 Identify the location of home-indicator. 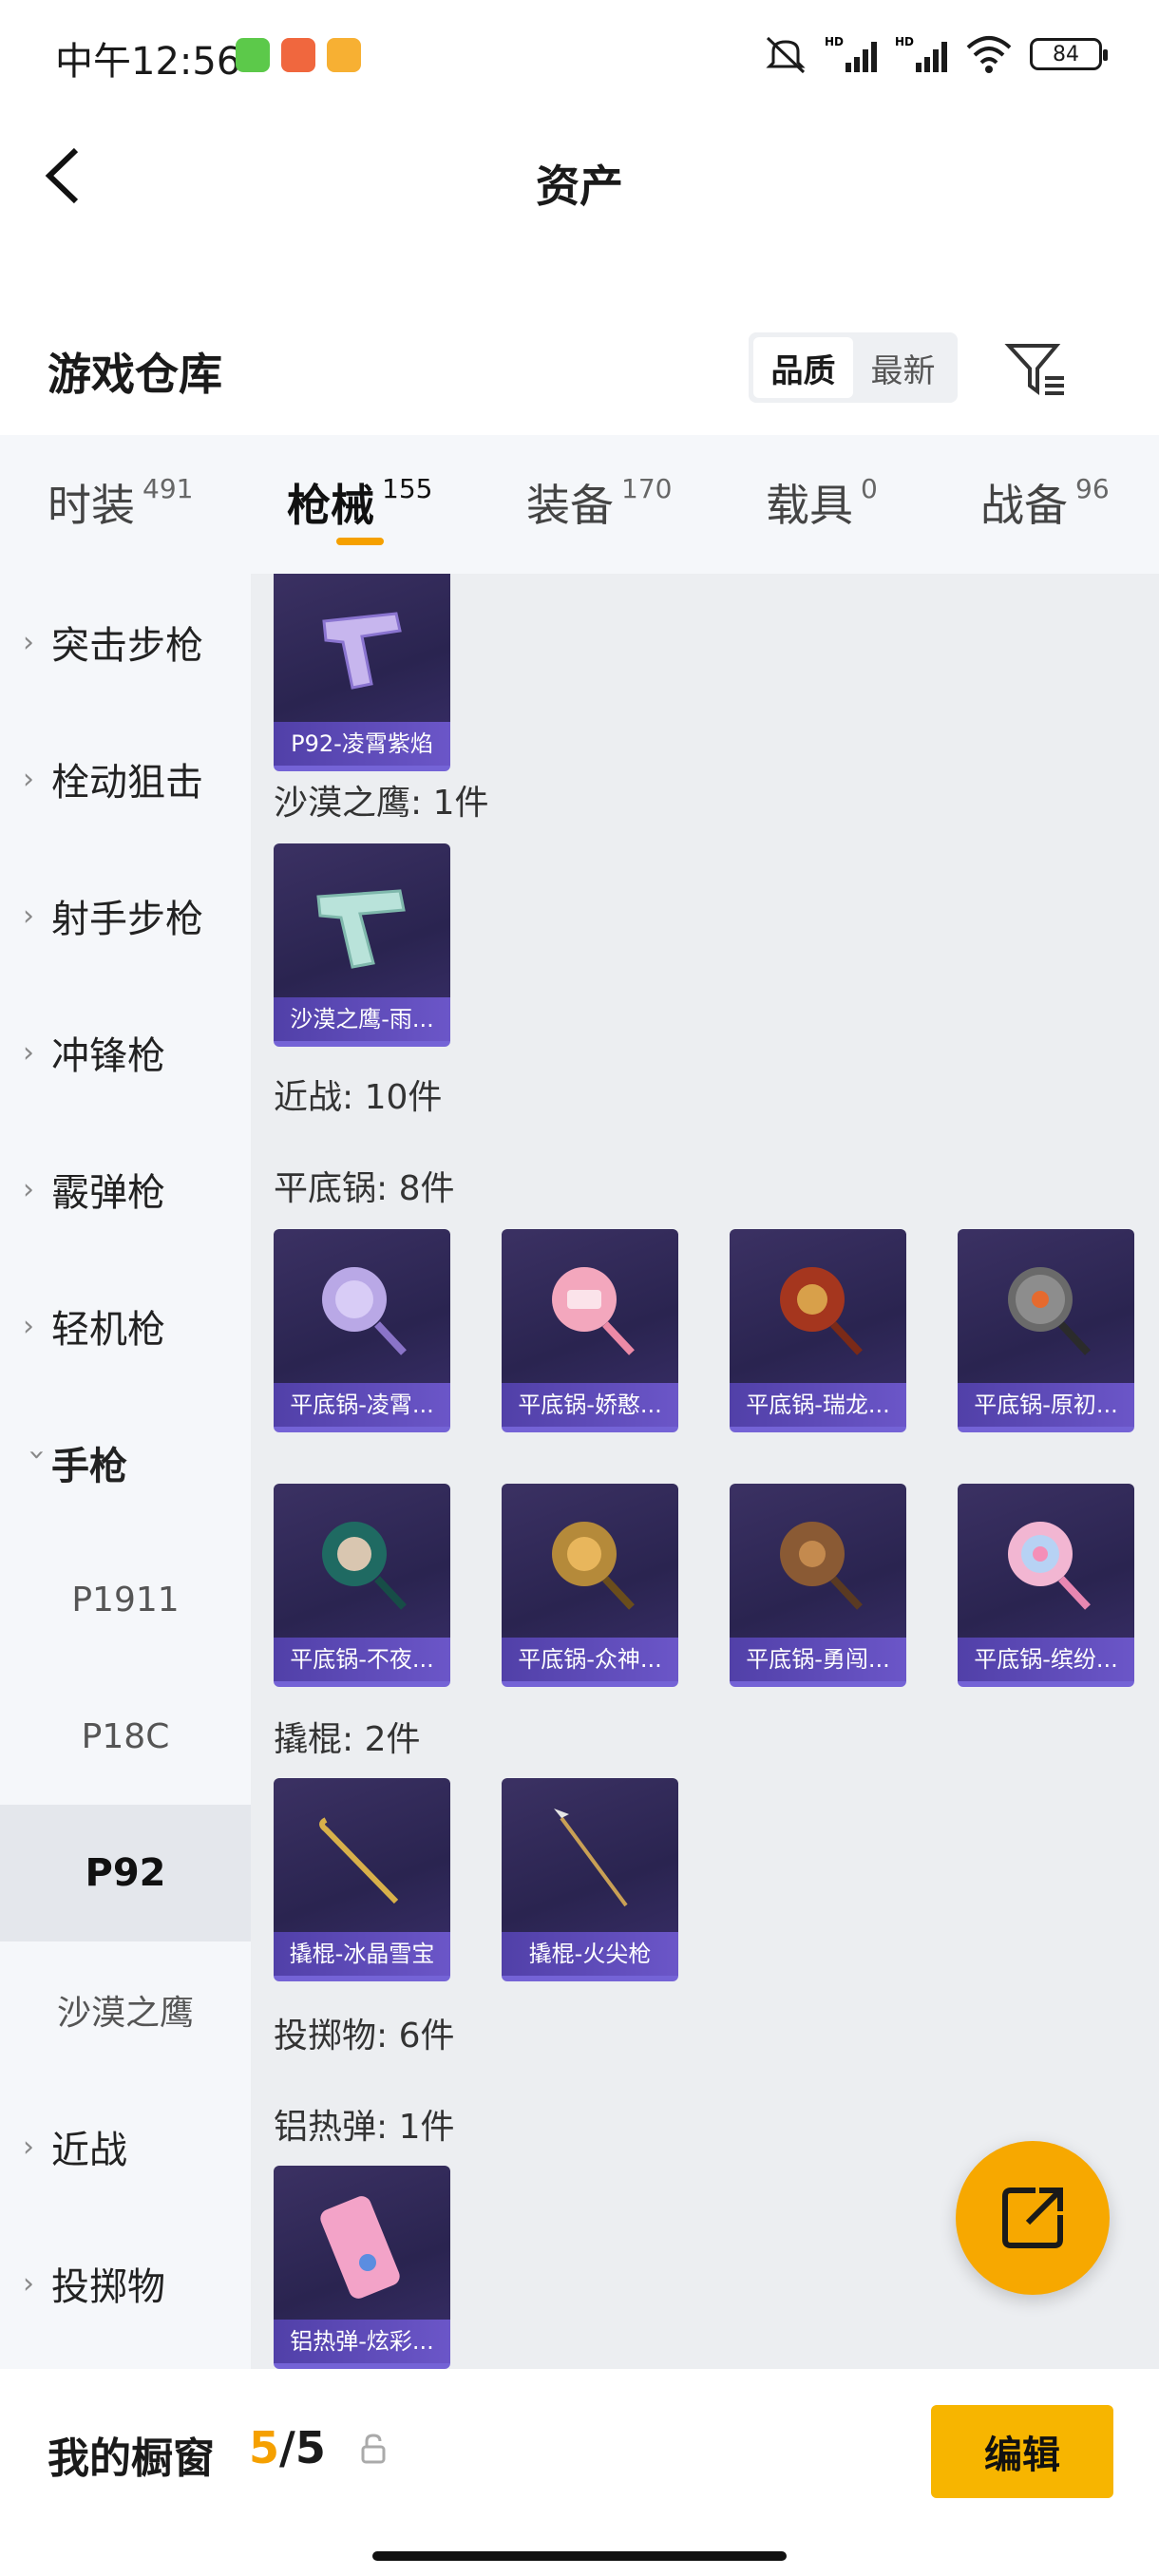
(579, 2556).